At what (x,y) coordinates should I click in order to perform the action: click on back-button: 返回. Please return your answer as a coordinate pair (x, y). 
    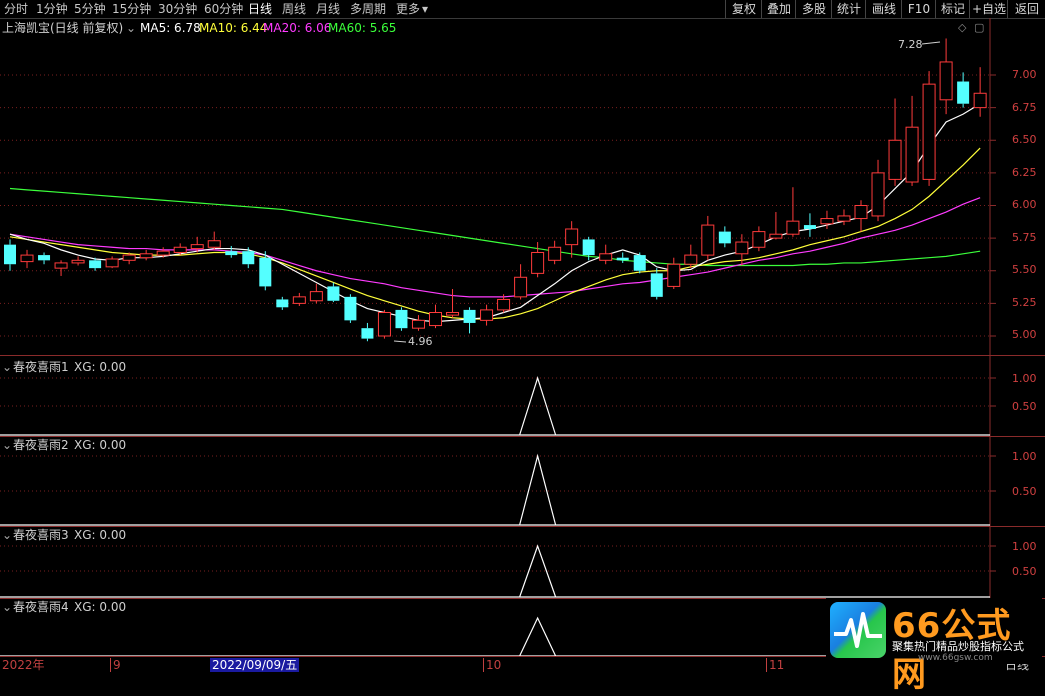
    Looking at the image, I should click on (1026, 9).